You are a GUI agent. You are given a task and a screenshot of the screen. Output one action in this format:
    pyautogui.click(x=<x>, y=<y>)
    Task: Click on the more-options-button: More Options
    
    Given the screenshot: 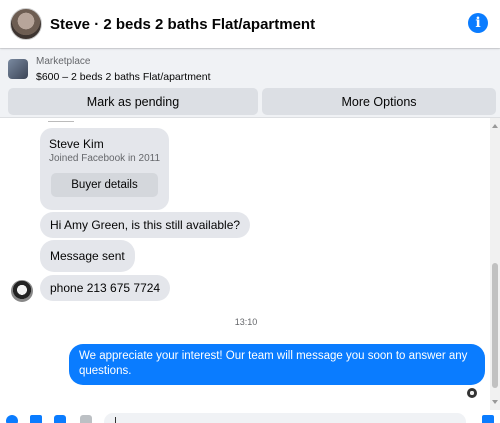 What is the action you would take?
    pyautogui.click(x=379, y=101)
    